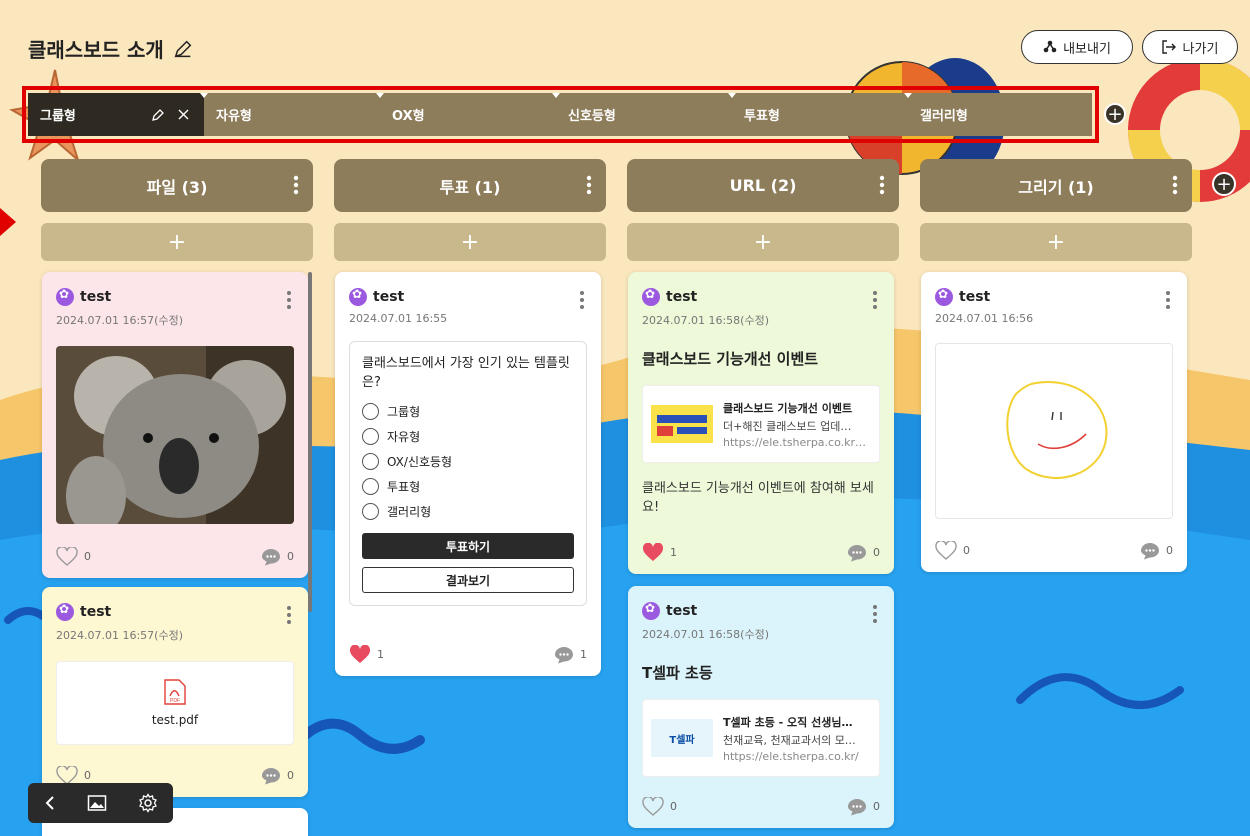  What do you see at coordinates (404, 487) in the screenshot?
I see `poll-option-label: 투표형` at bounding box center [404, 487].